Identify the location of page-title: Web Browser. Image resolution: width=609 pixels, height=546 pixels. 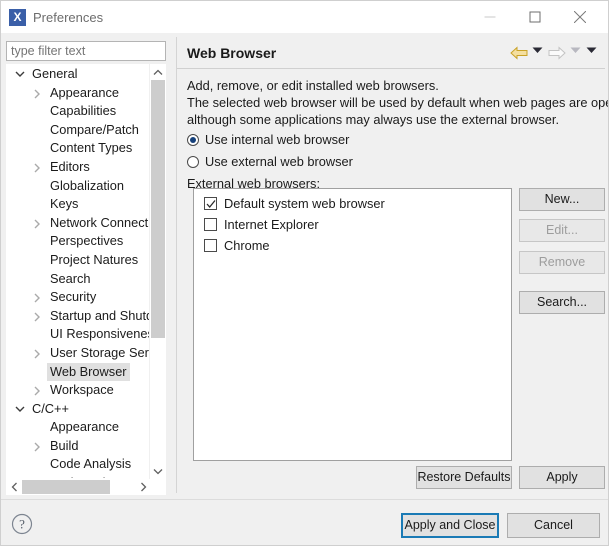
(232, 53).